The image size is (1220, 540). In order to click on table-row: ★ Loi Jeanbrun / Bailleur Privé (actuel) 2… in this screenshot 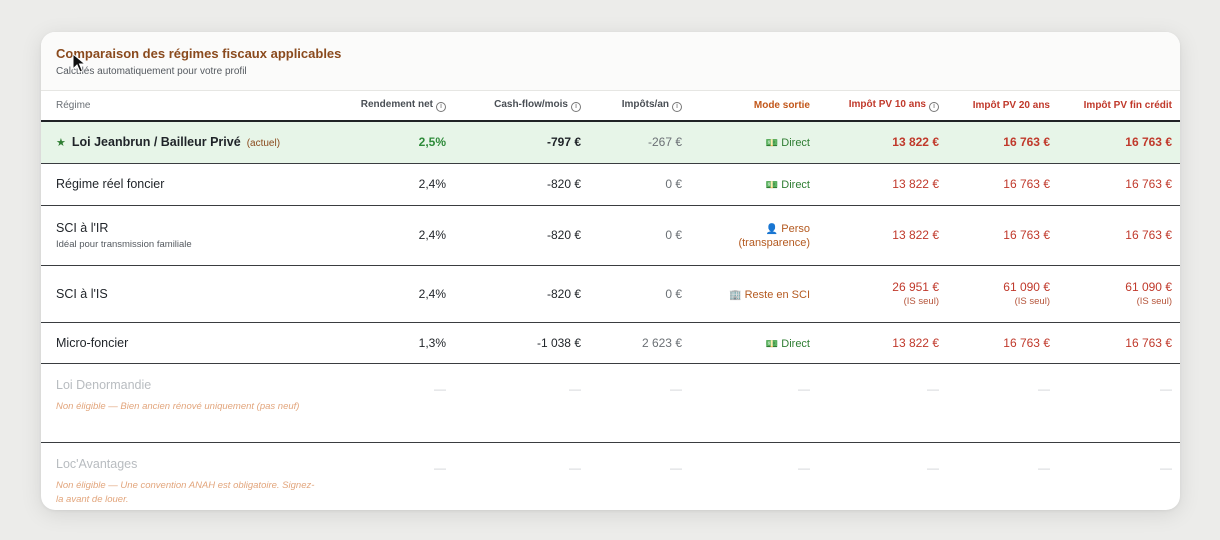, I will do `click(610, 142)`.